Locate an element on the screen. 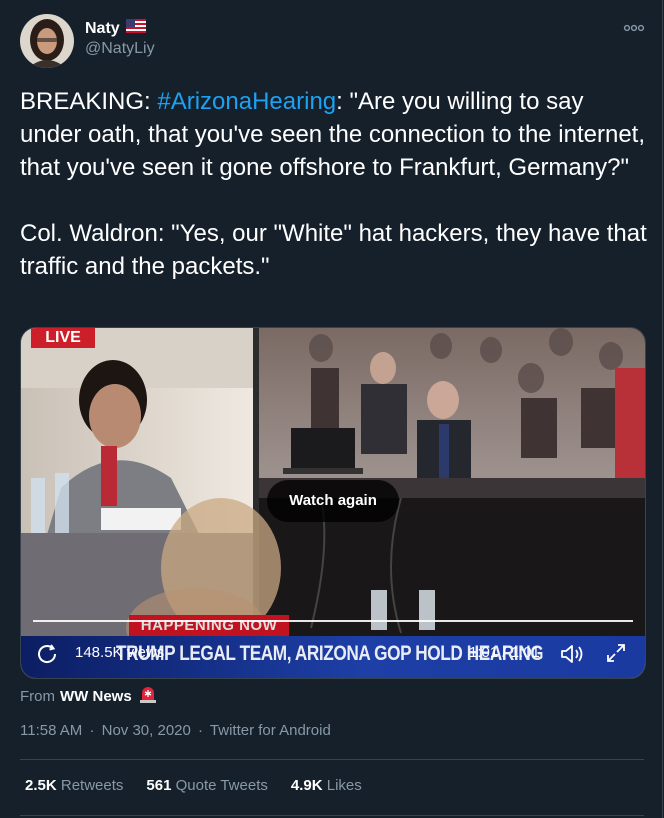 The height and width of the screenshot is (818, 664). video-time: 1:01 / 1:01 is located at coordinates (504, 652).